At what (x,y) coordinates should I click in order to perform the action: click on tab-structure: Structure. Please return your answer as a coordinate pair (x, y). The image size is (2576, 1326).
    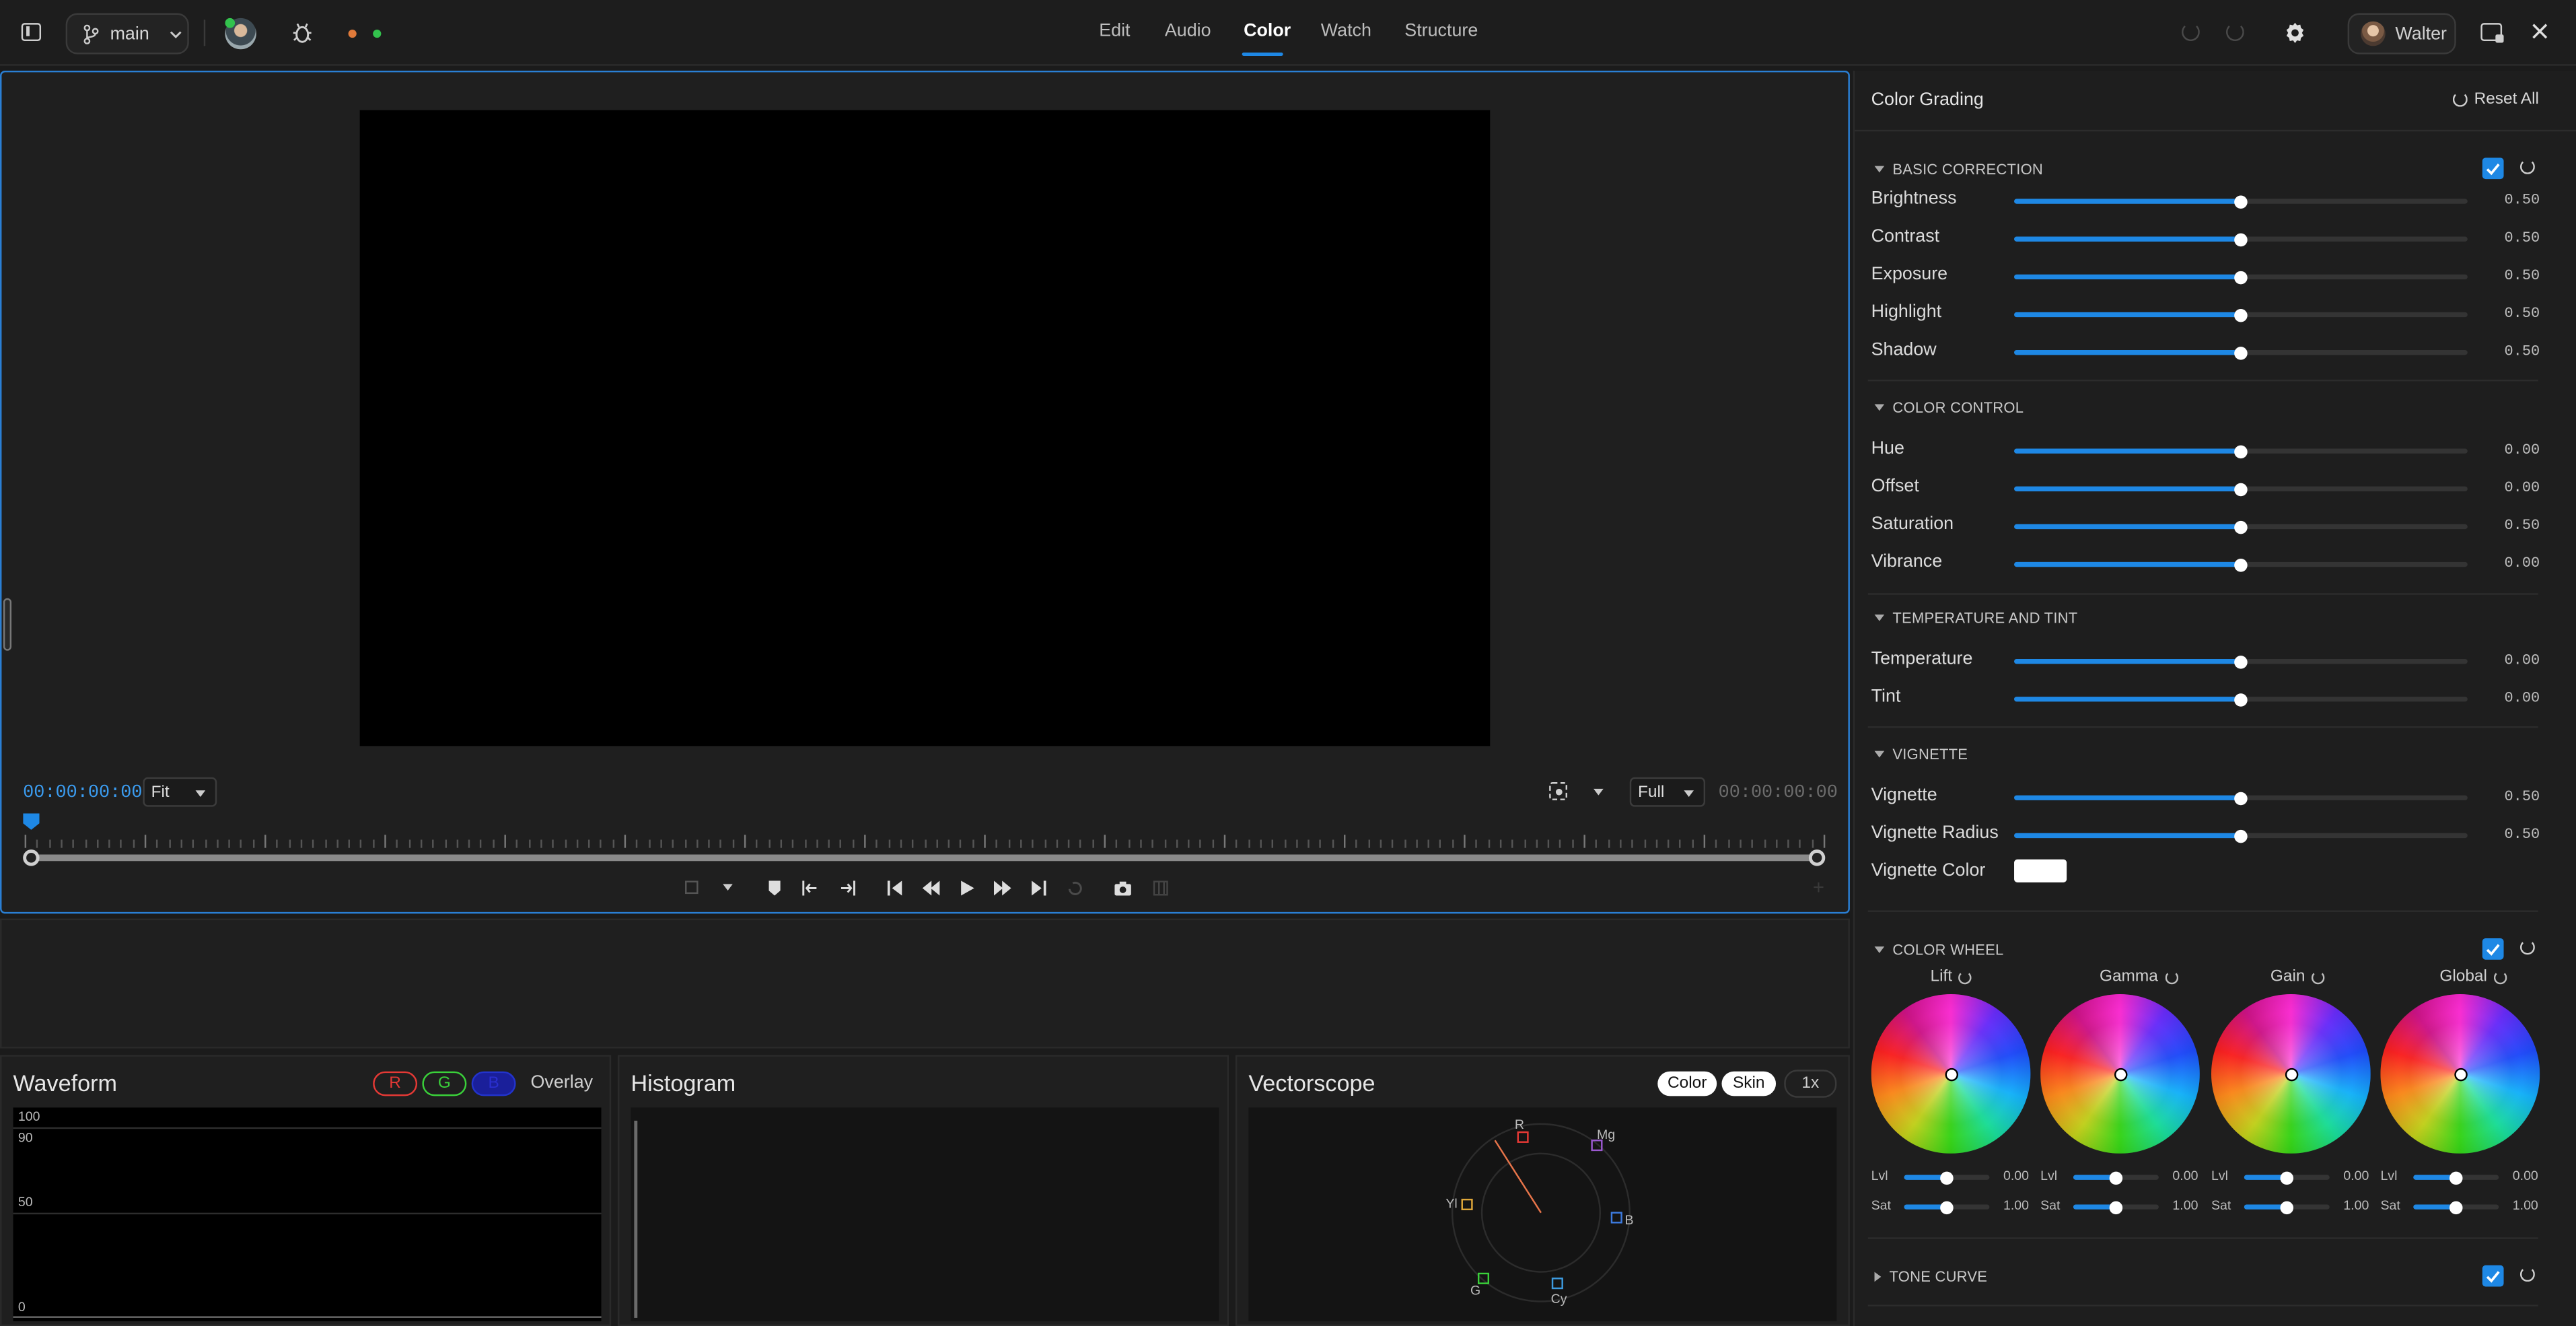
    Looking at the image, I should click on (1441, 31).